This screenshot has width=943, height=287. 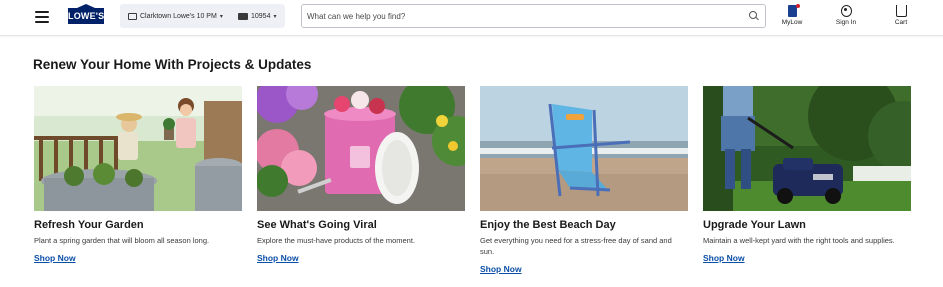 I want to click on card-title: Upgrade Your Lawn, so click(x=754, y=225).